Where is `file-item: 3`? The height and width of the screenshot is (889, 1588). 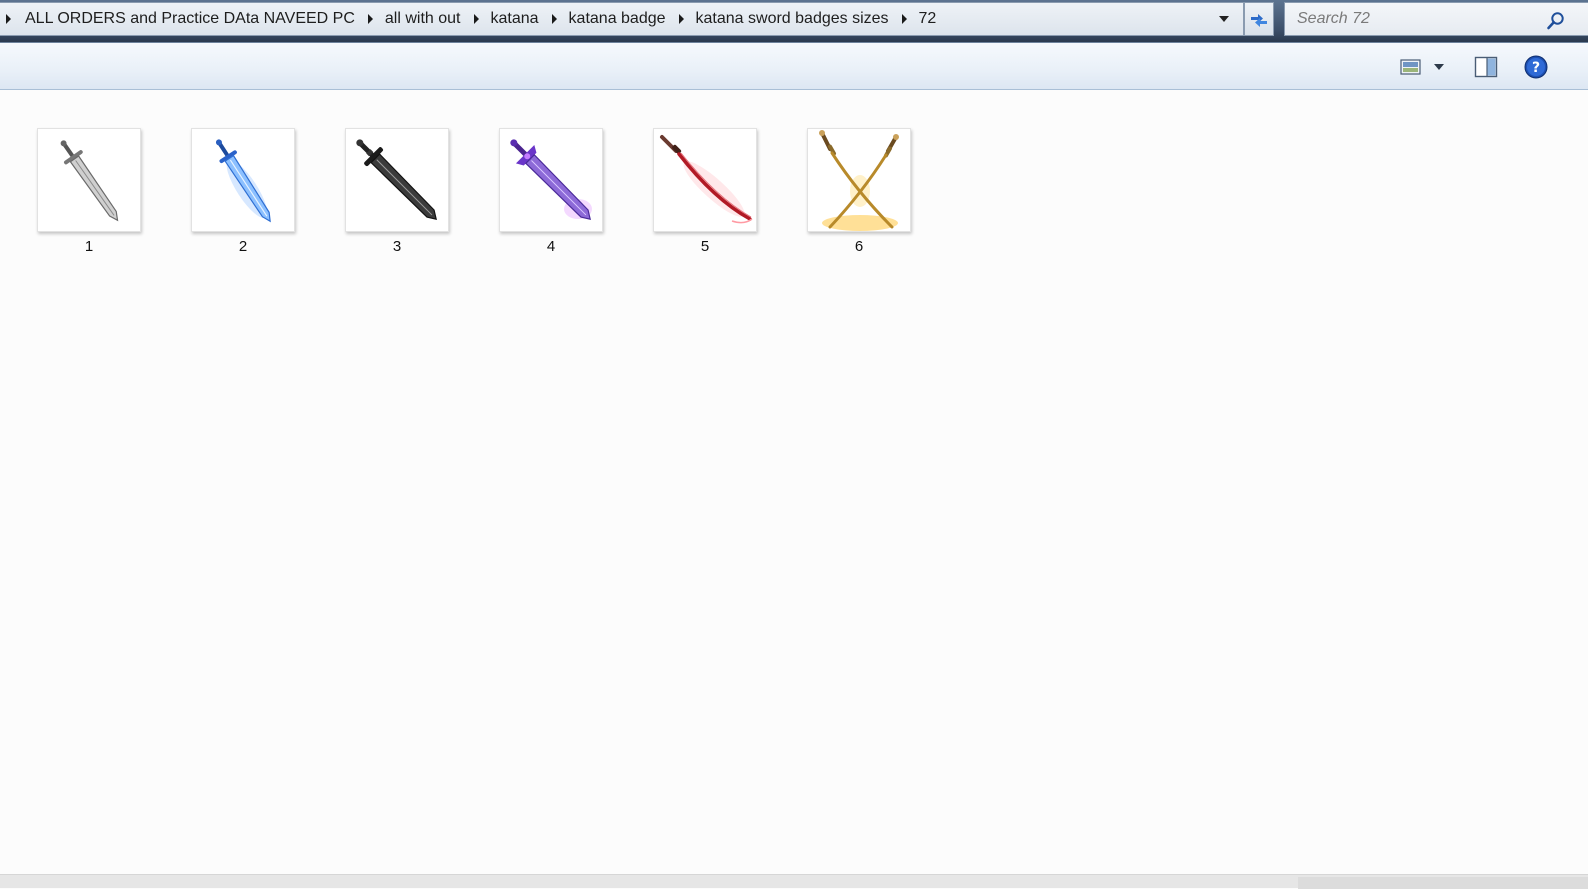
file-item: 3 is located at coordinates (397, 194).